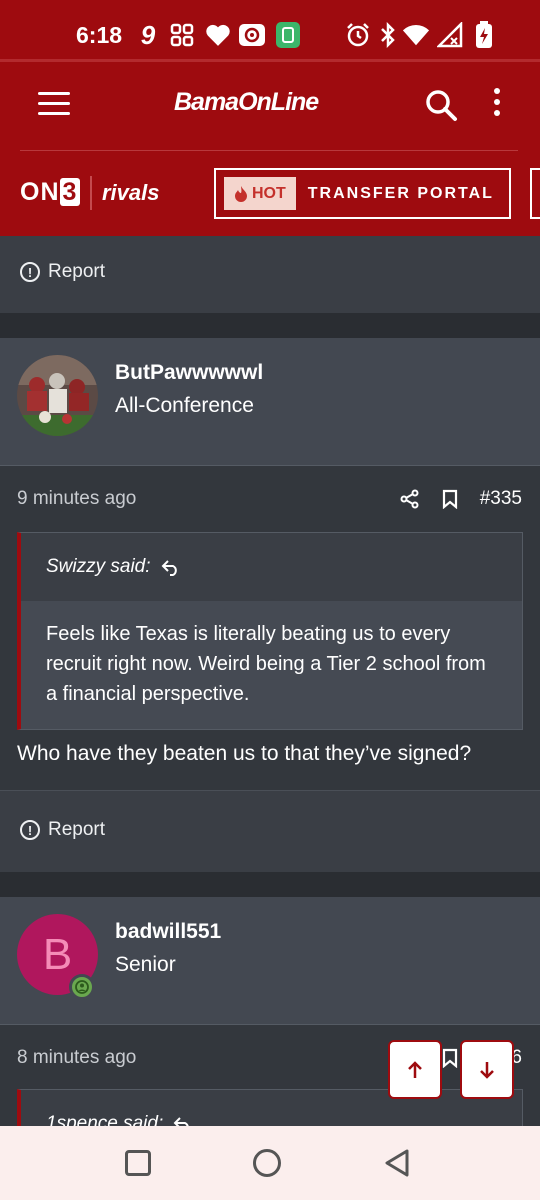 The width and height of the screenshot is (540, 1200). I want to click on username: badwill551, so click(168, 932).